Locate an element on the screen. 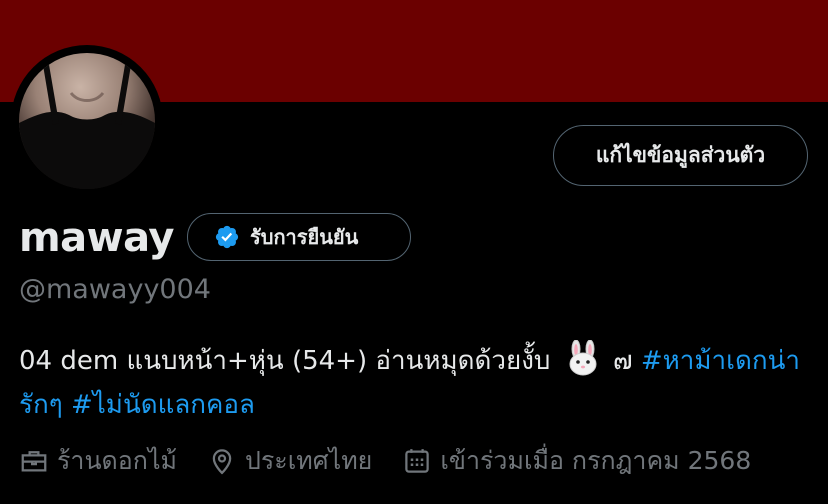  profile-category: ร้านดอกไม้ is located at coordinates (98, 461).